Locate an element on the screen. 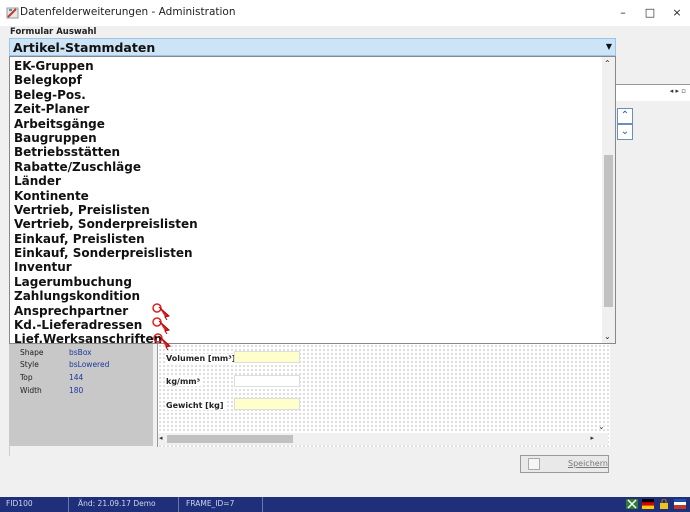 The width and height of the screenshot is (690, 512). property-row: Style bsLowered is located at coordinates (81, 366).